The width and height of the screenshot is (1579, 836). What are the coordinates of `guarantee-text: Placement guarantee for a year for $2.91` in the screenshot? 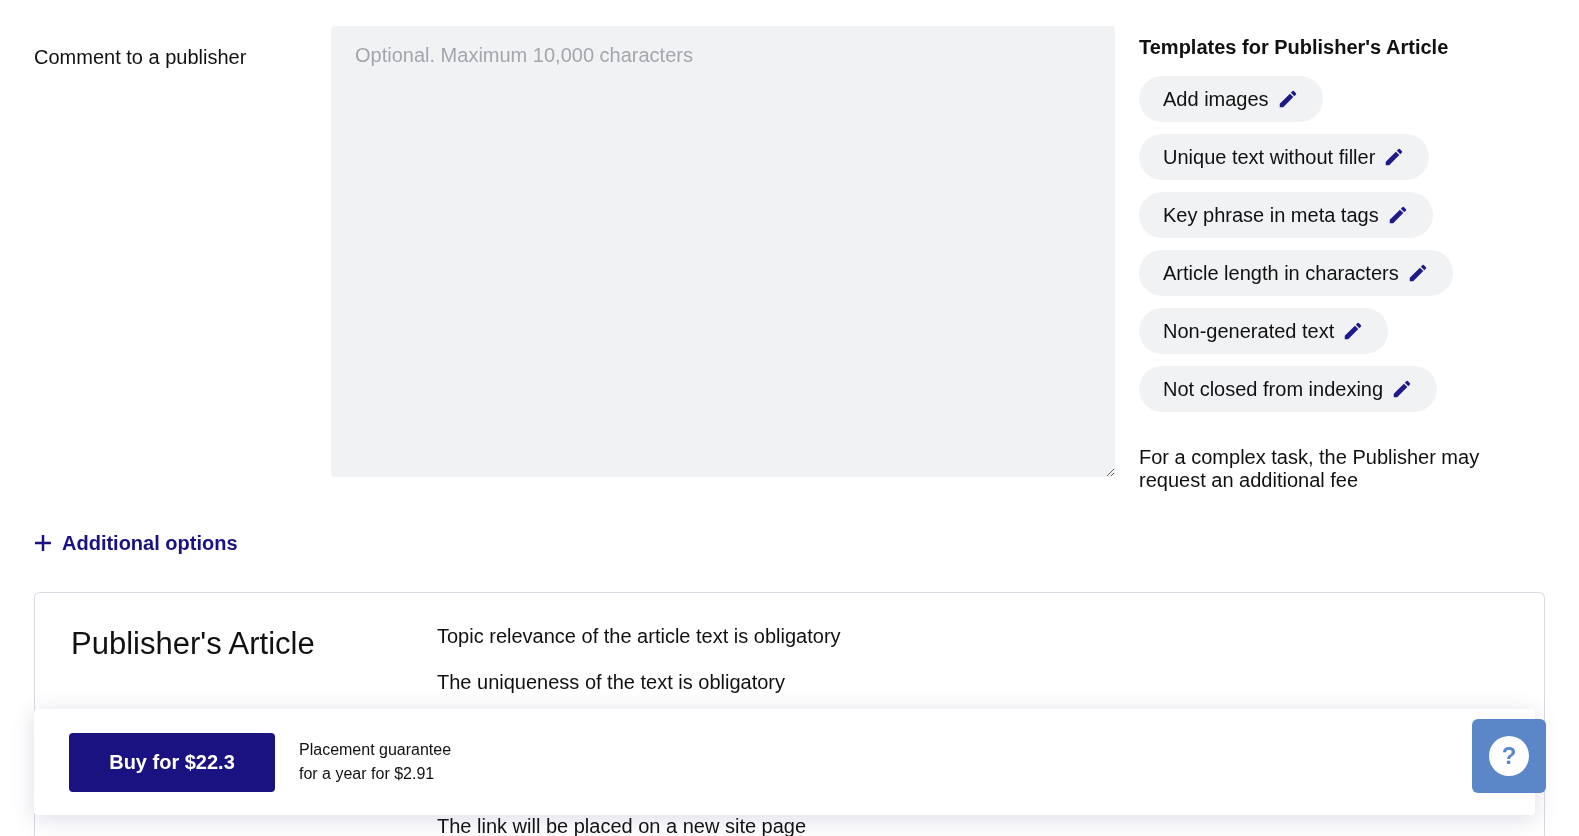 It's located at (375, 762).